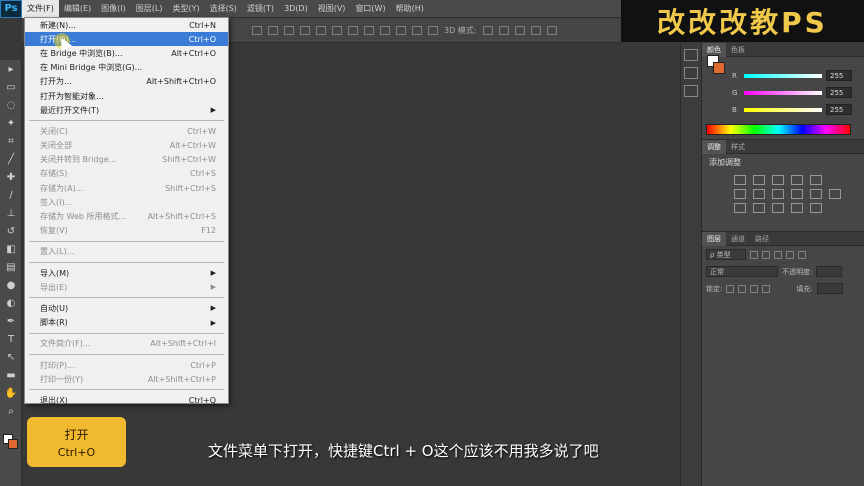  What do you see at coordinates (778, 194) in the screenshot?
I see `black-white-icon` at bounding box center [778, 194].